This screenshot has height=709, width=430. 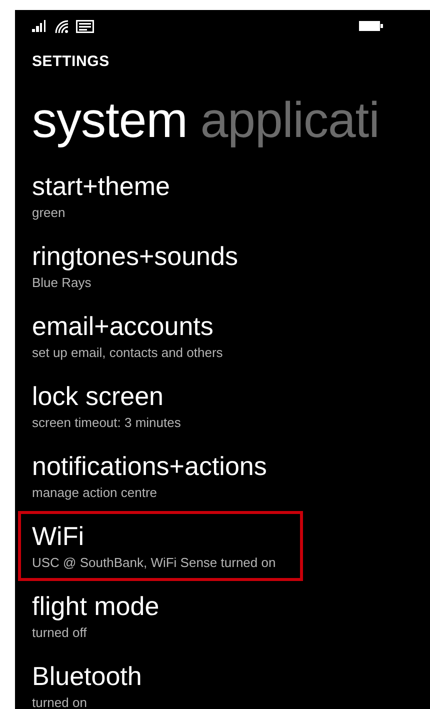 I want to click on setting-title: Bluetooth, so click(x=132, y=676).